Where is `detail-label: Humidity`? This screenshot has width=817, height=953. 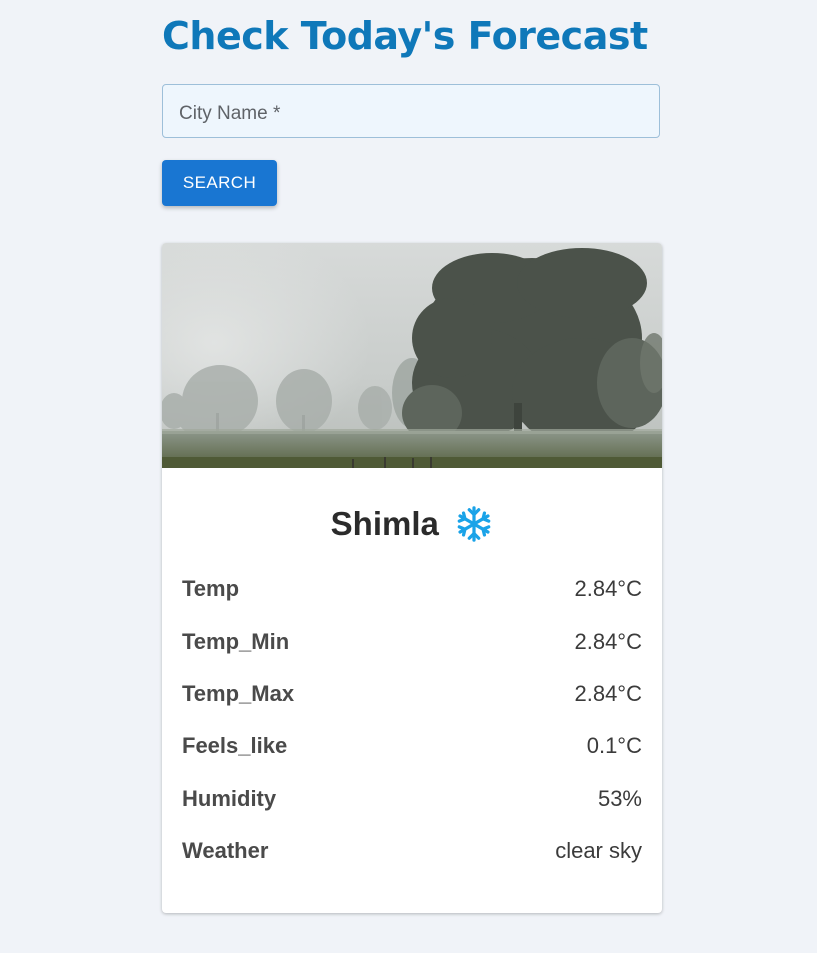 detail-label: Humidity is located at coordinates (229, 798).